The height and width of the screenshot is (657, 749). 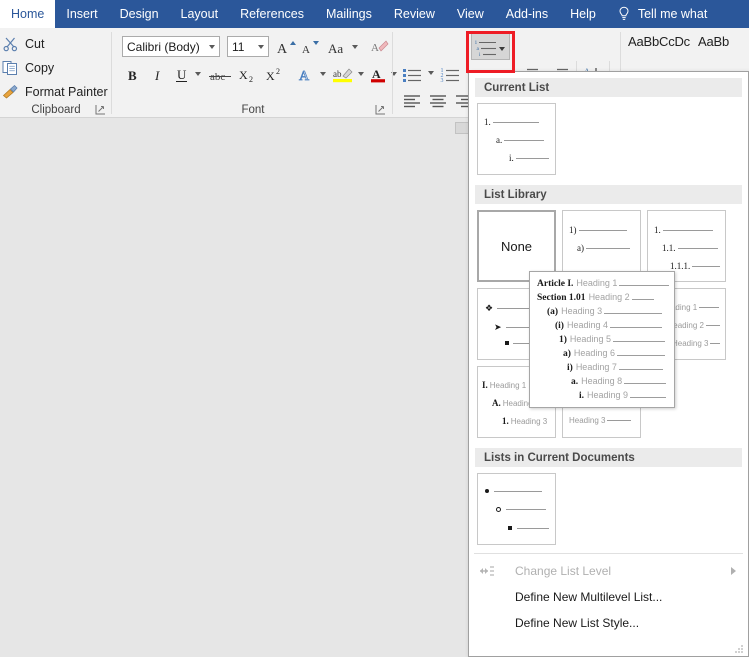 I want to click on shrink-font-icon: A, so click(x=310, y=48).